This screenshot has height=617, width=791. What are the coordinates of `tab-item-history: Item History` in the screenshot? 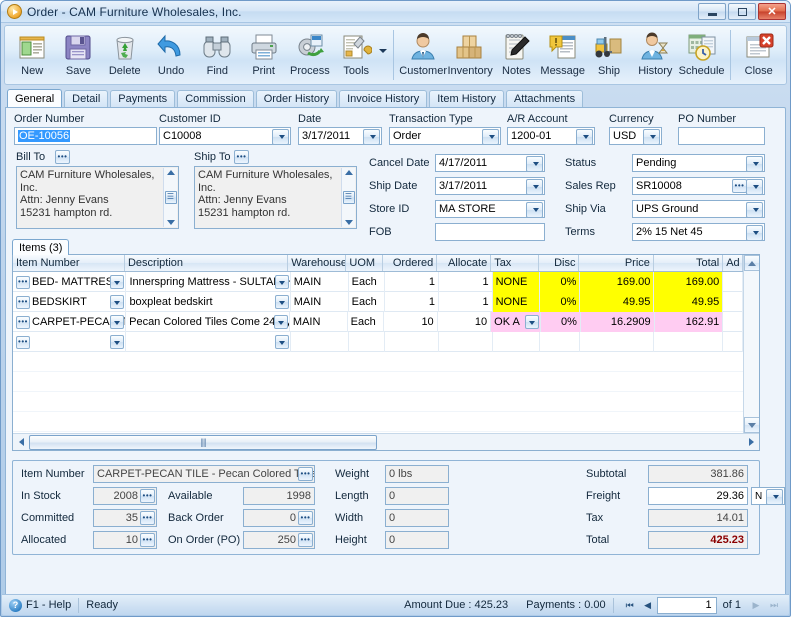 It's located at (466, 98).